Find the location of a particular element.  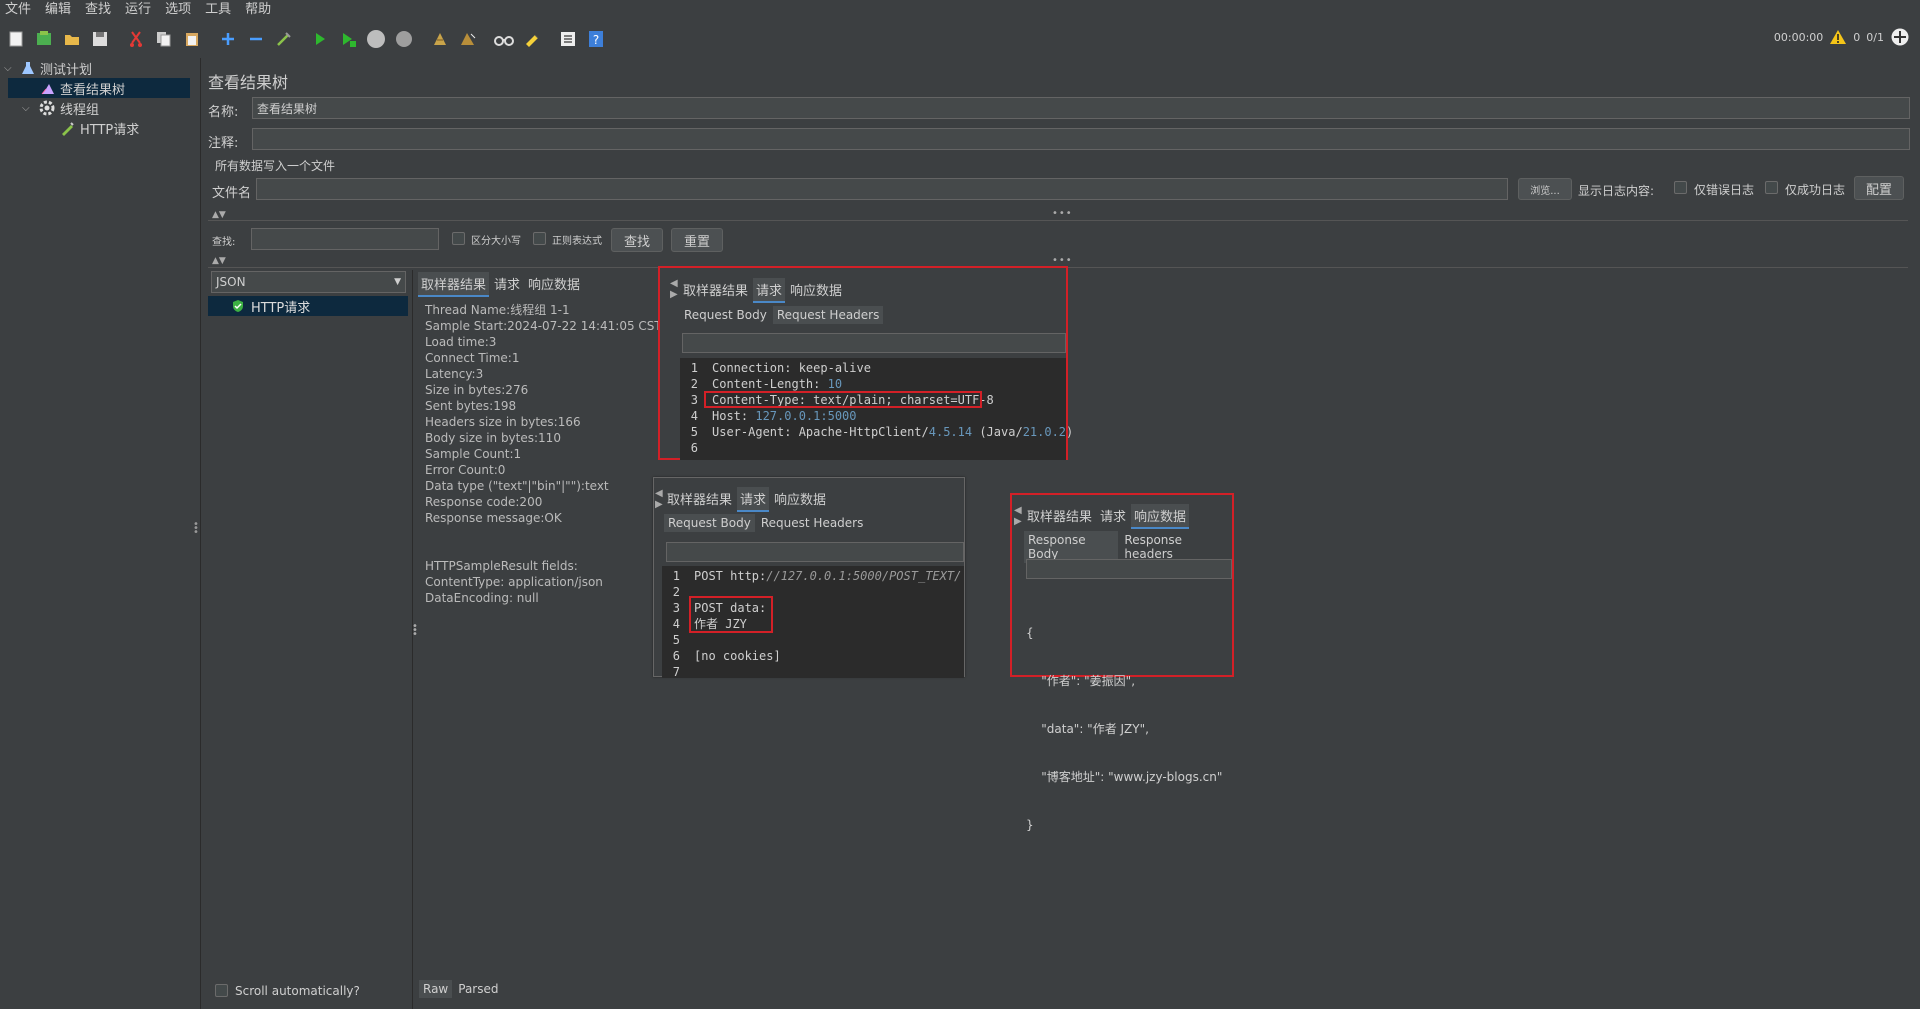

tree-node-http-request: HTTP请求 is located at coordinates (99, 128).